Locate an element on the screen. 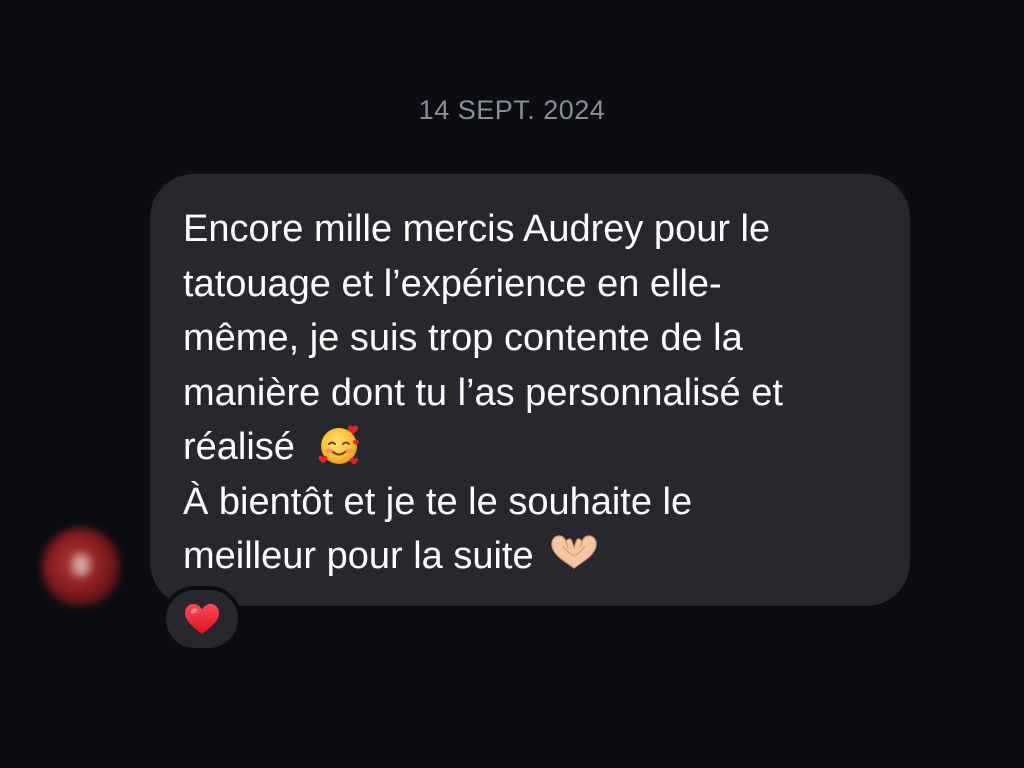 The width and height of the screenshot is (1024, 768). message-line: meilleur pour la suite is located at coordinates (358, 556).